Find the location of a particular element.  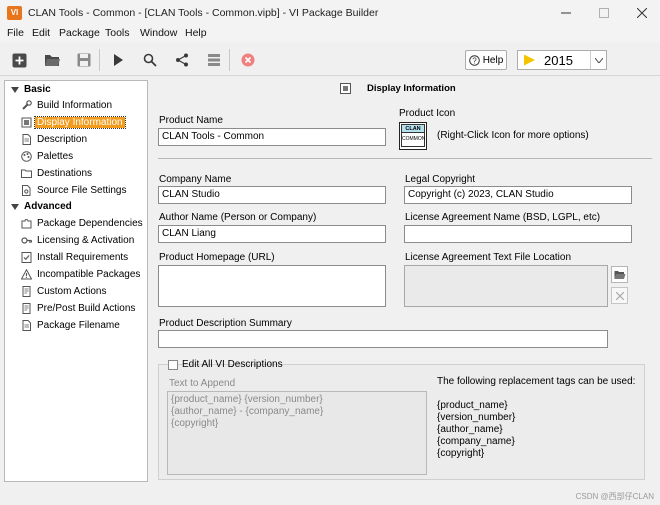

menu-window: Window is located at coordinates (158, 33).